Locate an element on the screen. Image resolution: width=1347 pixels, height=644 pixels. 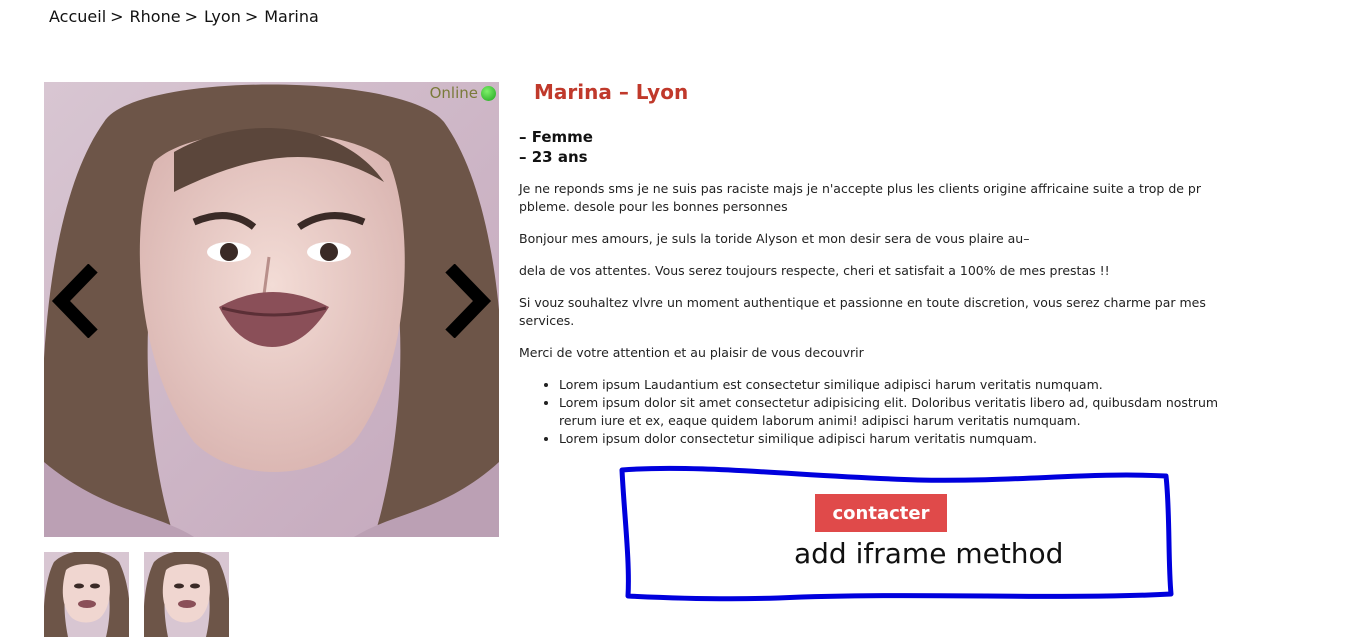
breadcrumb-home: Accueil is located at coordinates (77, 16).